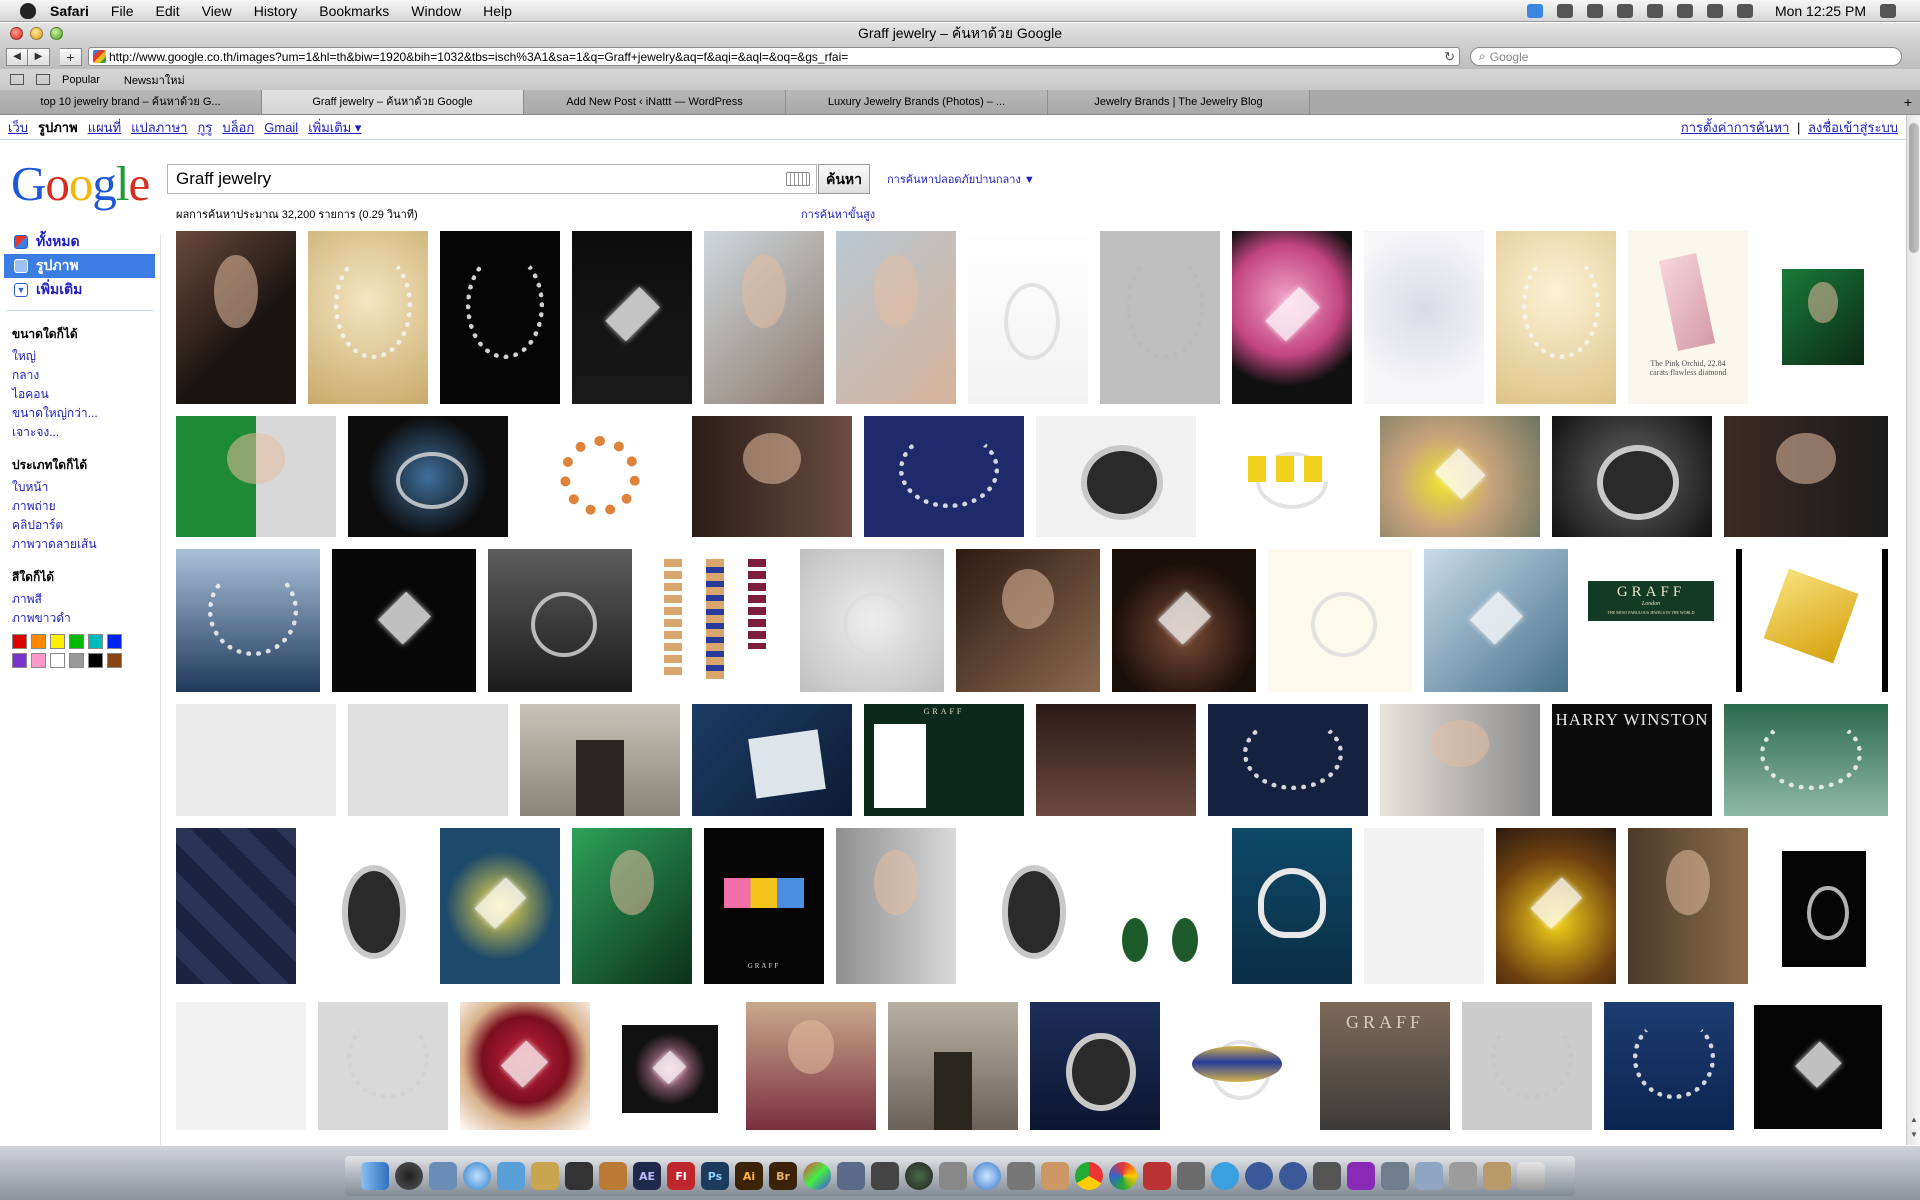 Image resolution: width=1920 pixels, height=1200 pixels. What do you see at coordinates (647, 1176) in the screenshot?
I see `after-effects-icon: AE` at bounding box center [647, 1176].